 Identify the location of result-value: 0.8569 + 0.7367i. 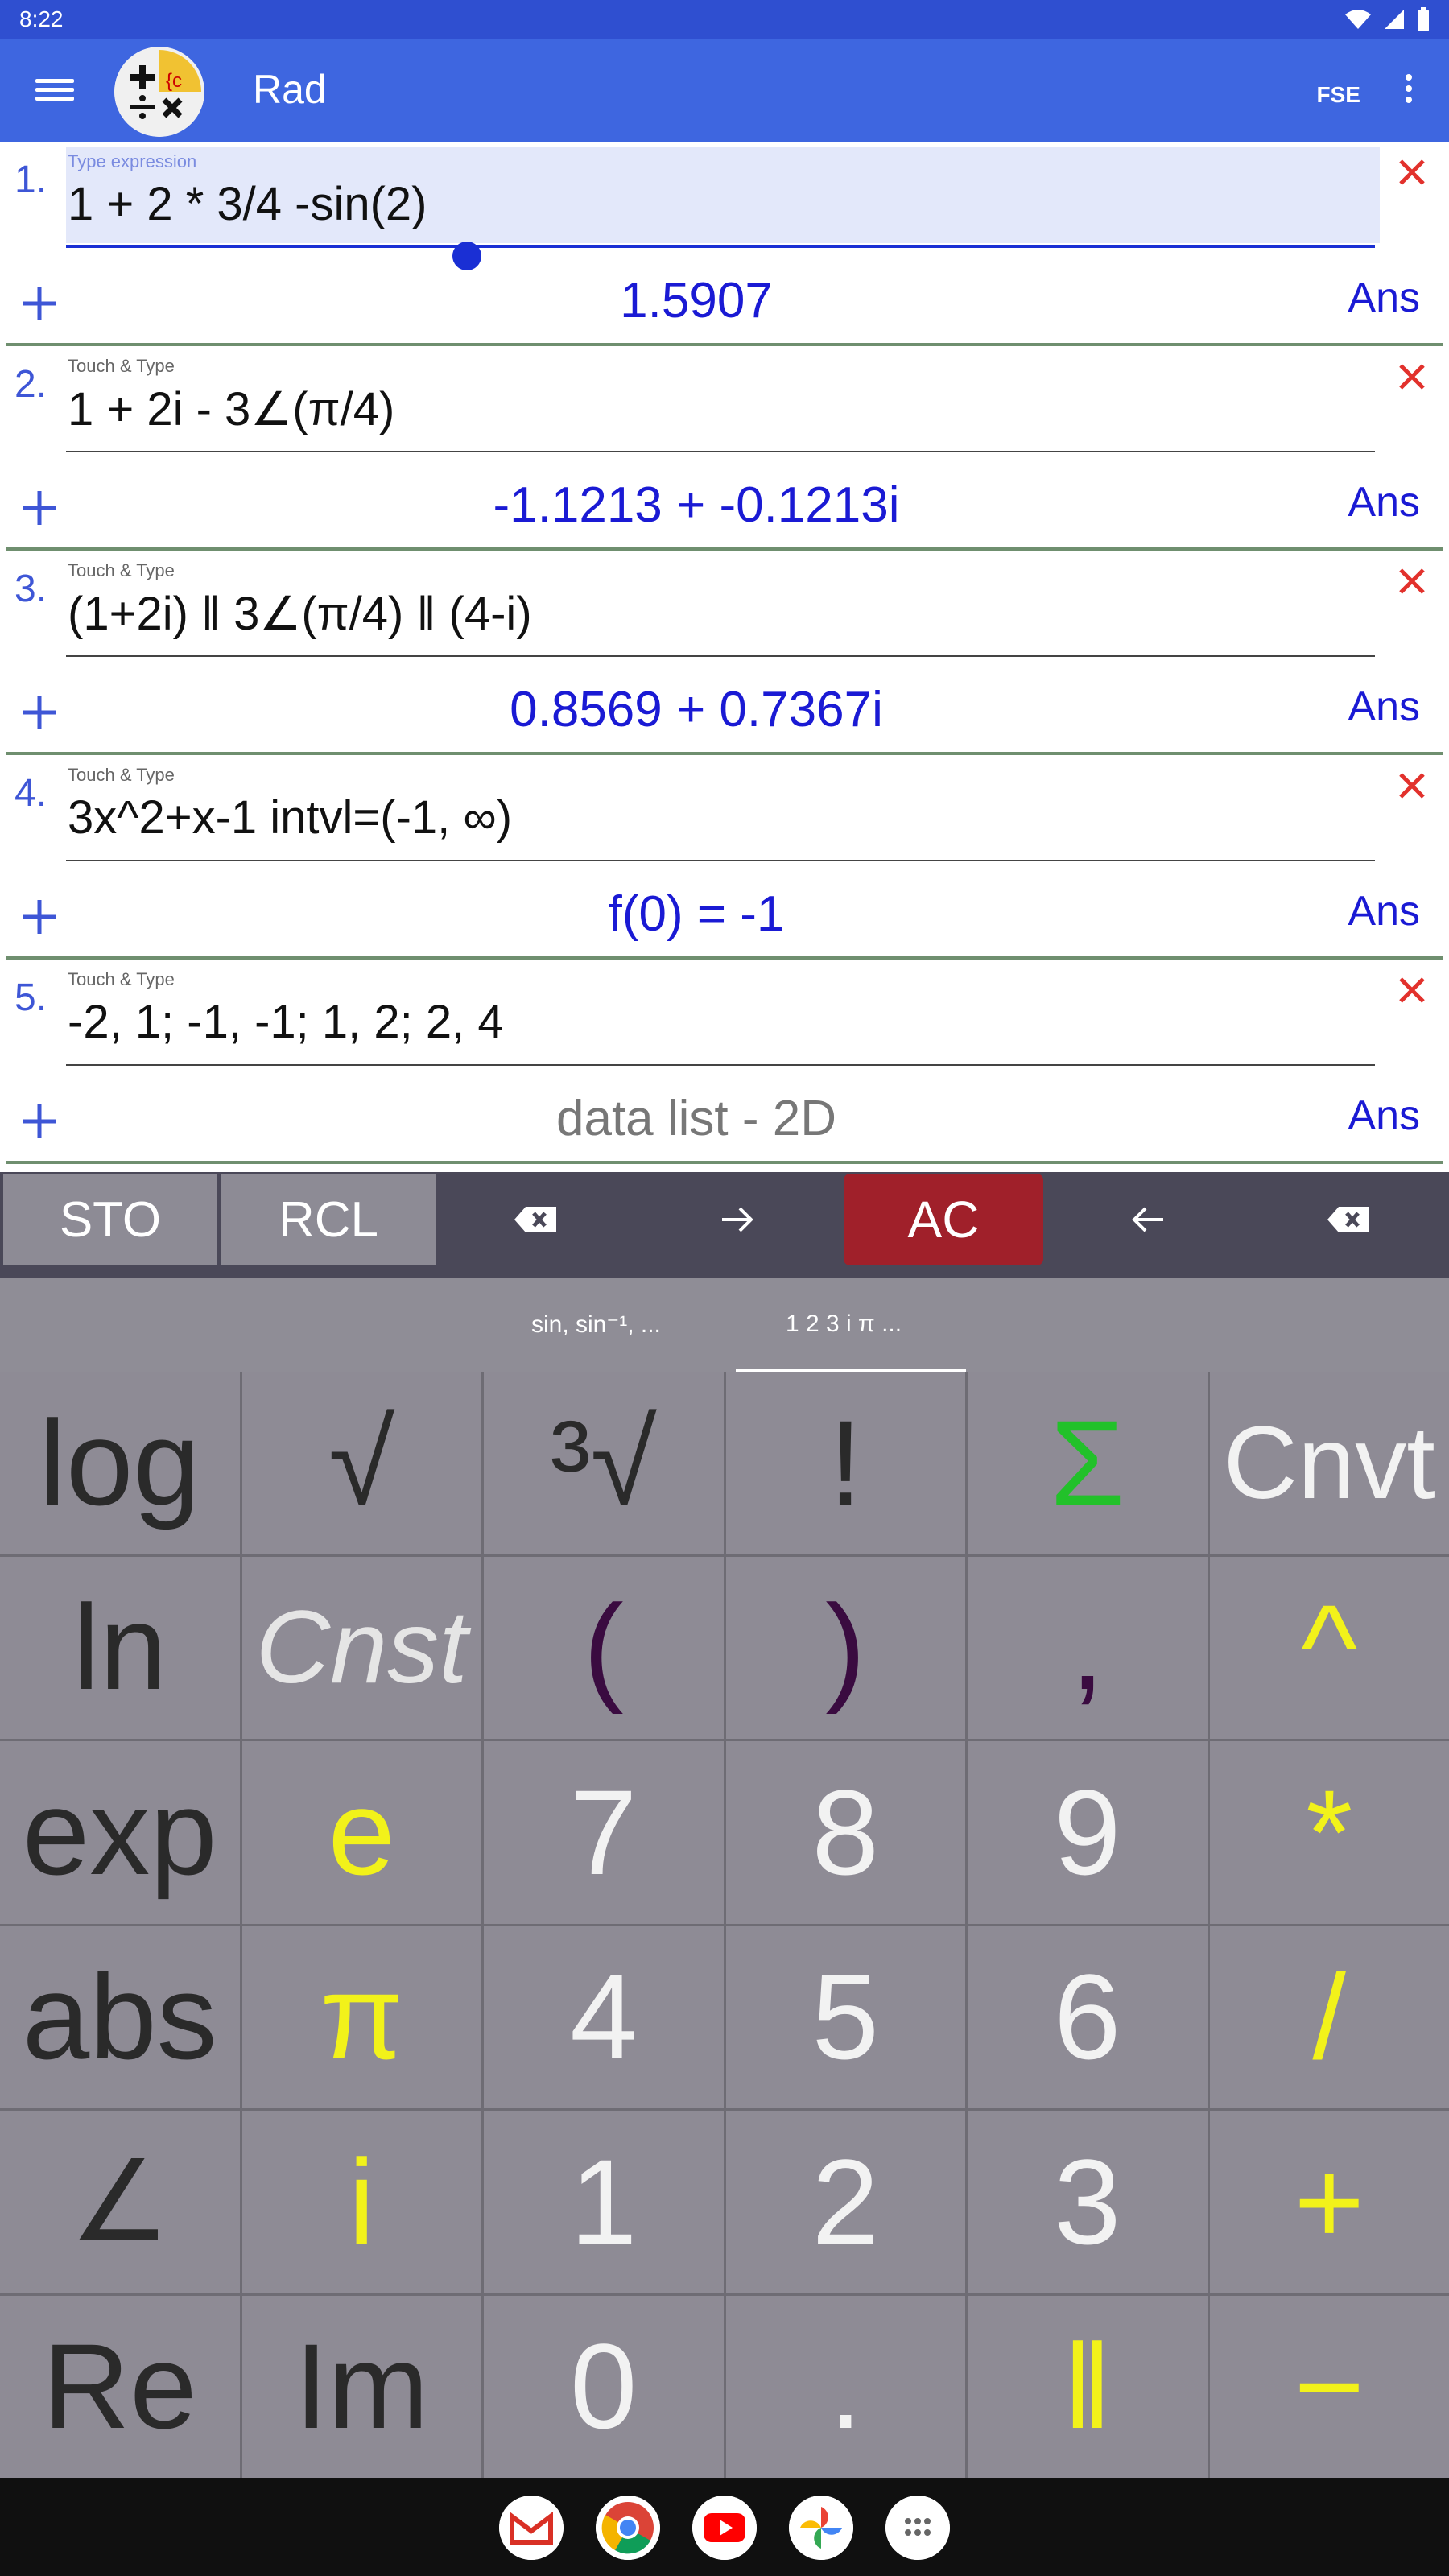
(696, 709).